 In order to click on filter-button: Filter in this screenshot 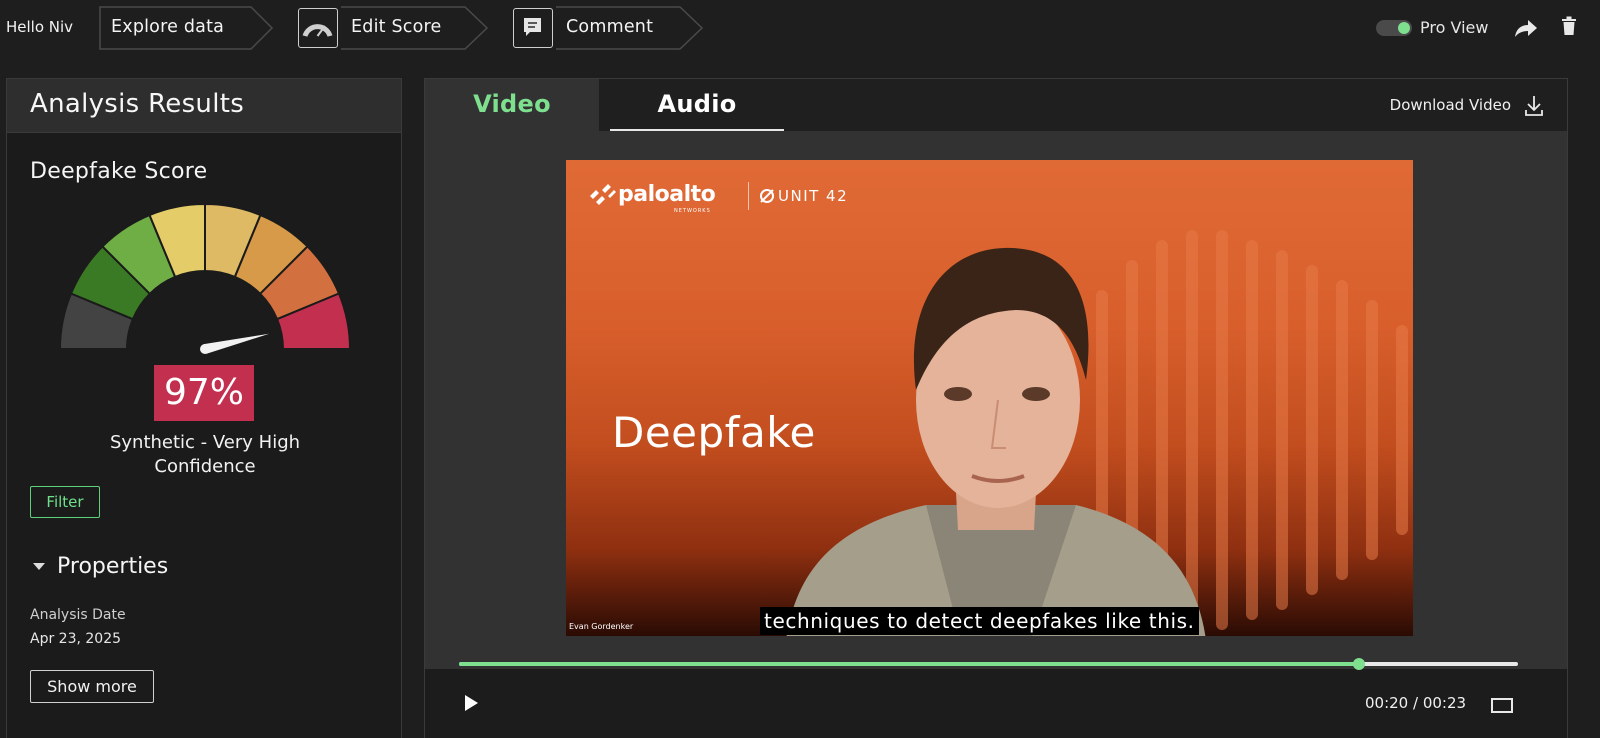, I will do `click(65, 502)`.